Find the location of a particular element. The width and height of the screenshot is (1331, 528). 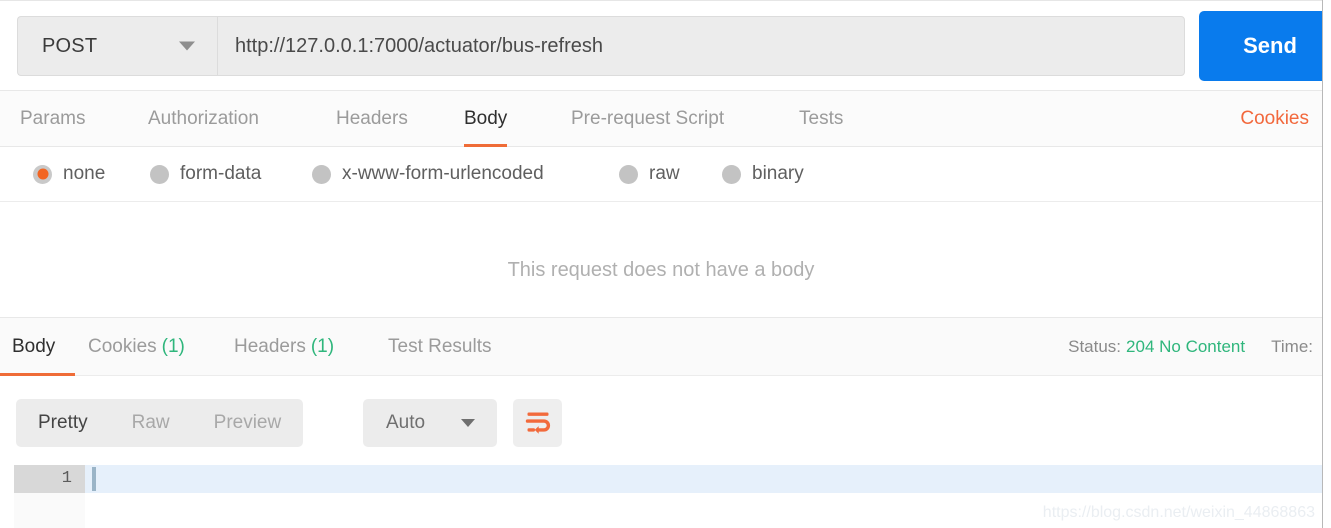

http-method-label: POST is located at coordinates (70, 45).